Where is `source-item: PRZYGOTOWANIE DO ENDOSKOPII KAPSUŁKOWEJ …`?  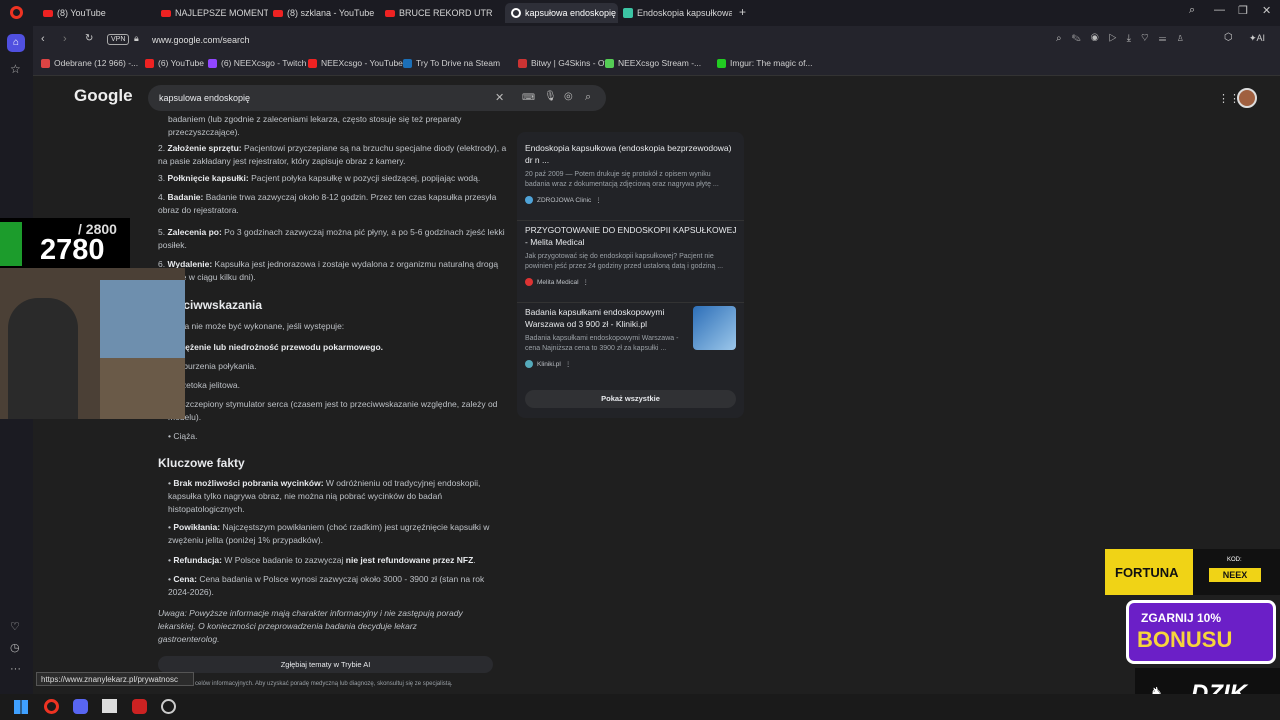 source-item: PRZYGOTOWANIE DO ENDOSKOPII KAPSUŁKOWEJ … is located at coordinates (631, 255).